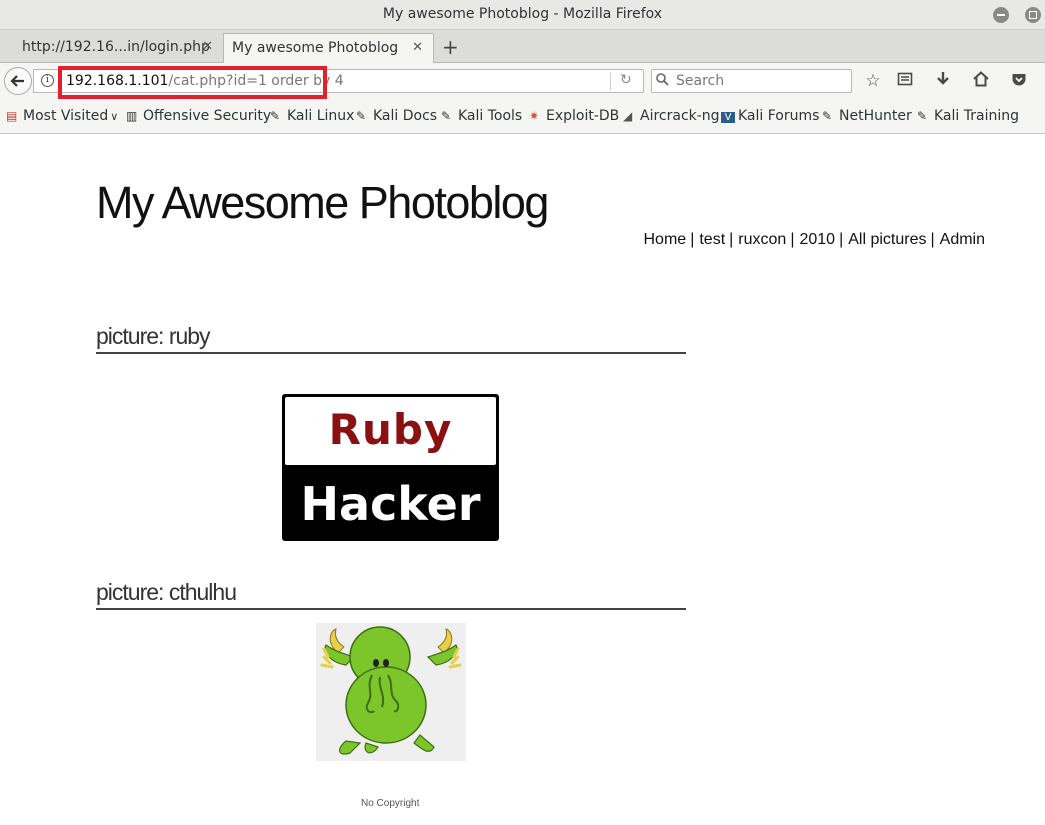 The width and height of the screenshot is (1045, 825). Describe the element at coordinates (1019, 81) in the screenshot. I see `pocket-icon` at that location.